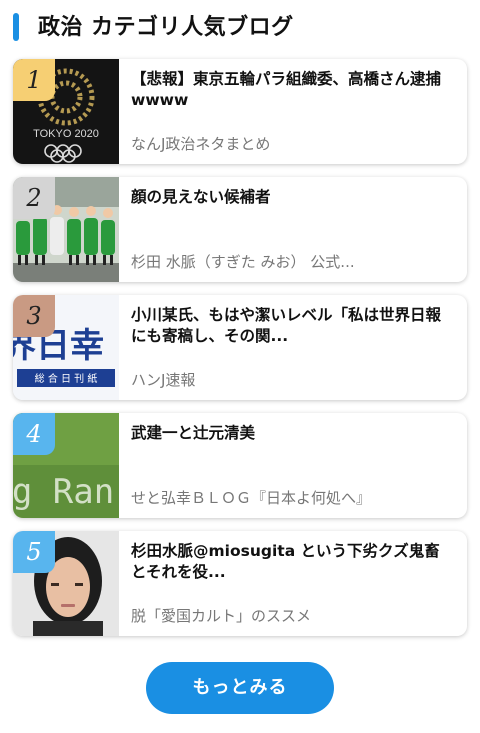 This screenshot has width=480, height=733. I want to click on rank-badge: 5, so click(34, 552).